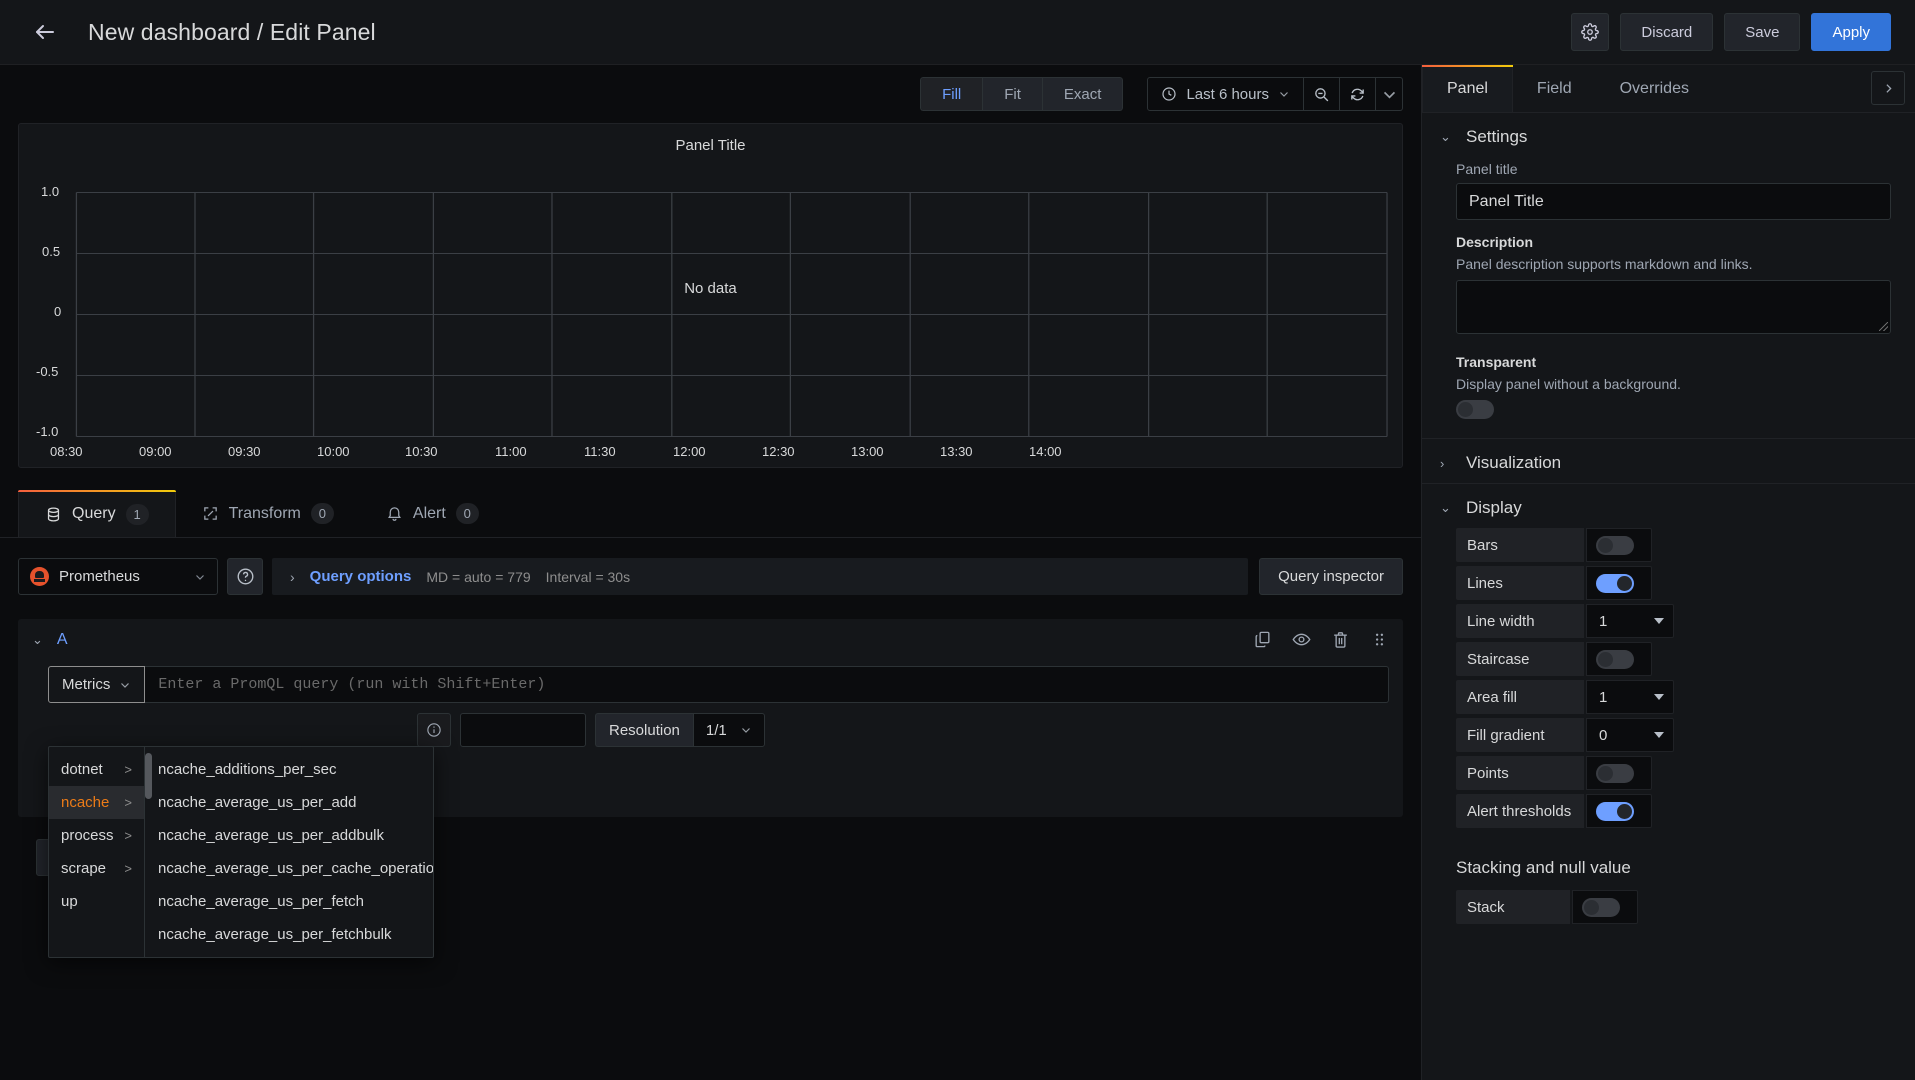 The image size is (1915, 1080). I want to click on metric-item: ncache_average_us_per_cache_operation, so click(289, 868).